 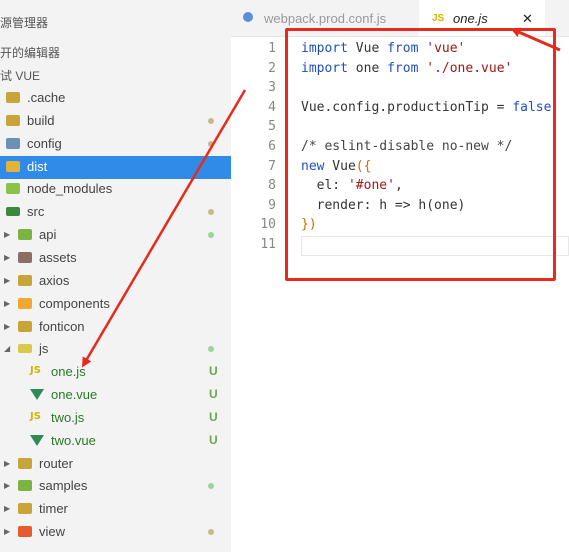 What do you see at coordinates (469, 68) in the screenshot?
I see `code-token: './one.vue'` at bounding box center [469, 68].